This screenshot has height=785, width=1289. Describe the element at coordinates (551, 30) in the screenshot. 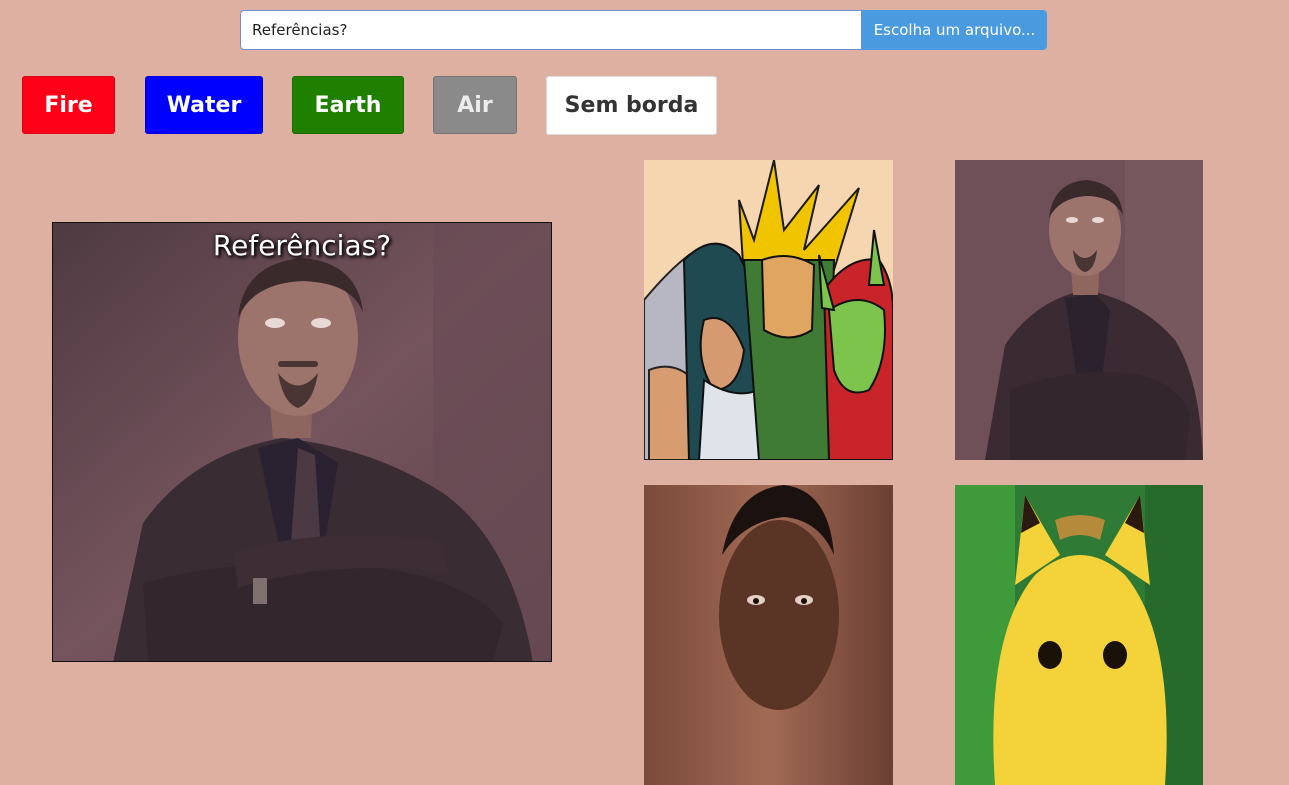

I see `caption-input` at that location.